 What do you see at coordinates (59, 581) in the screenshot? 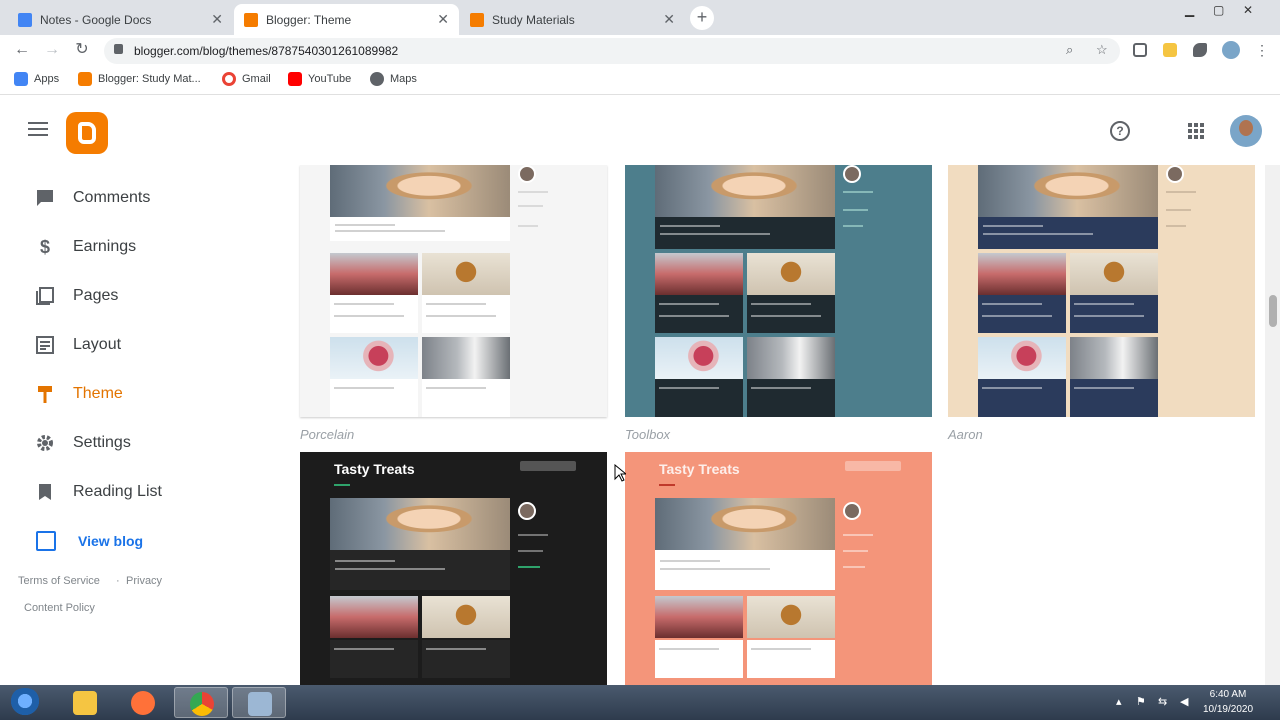
I see `terms-link: Terms of Service` at bounding box center [59, 581].